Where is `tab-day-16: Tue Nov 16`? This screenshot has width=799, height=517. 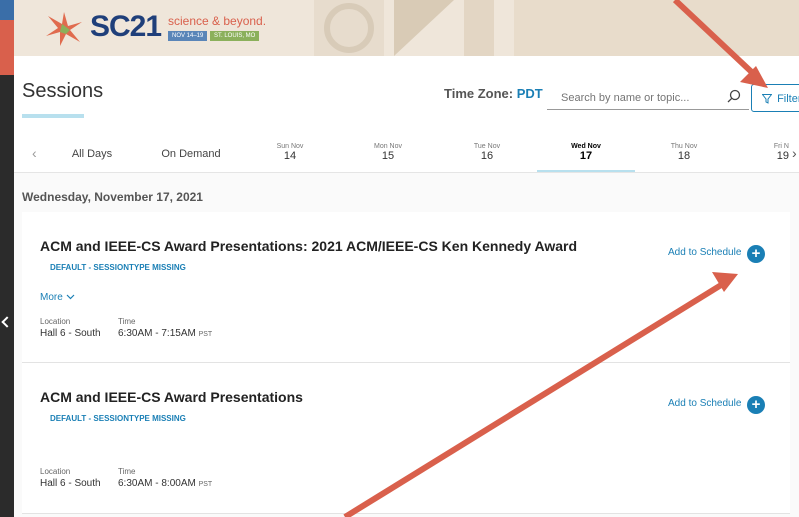
tab-day-16: Tue Nov 16 is located at coordinates (487, 154).